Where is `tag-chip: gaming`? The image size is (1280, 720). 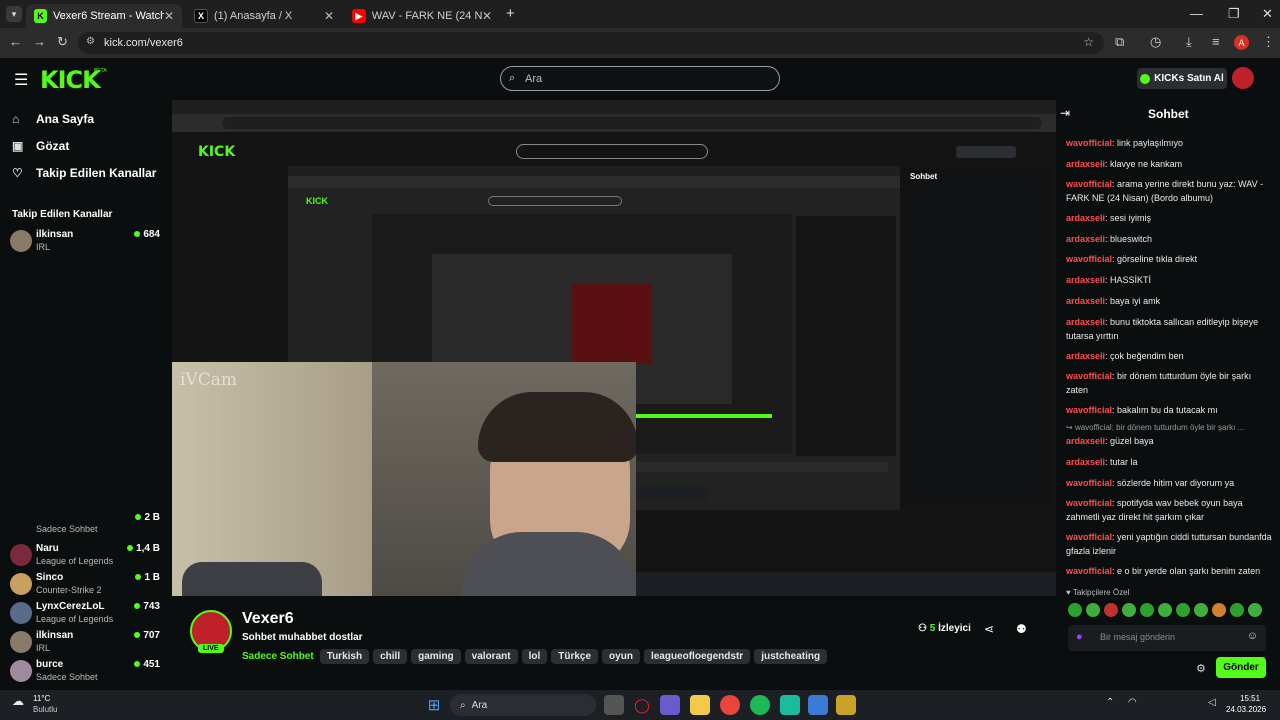
tag-chip: gaming is located at coordinates (436, 656).